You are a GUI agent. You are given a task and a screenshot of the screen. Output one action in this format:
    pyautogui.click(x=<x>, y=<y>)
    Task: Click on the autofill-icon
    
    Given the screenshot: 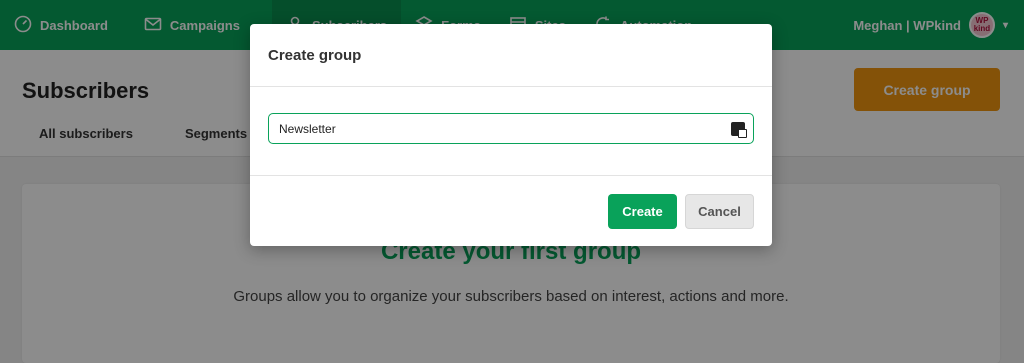 What is the action you would take?
    pyautogui.click(x=739, y=129)
    